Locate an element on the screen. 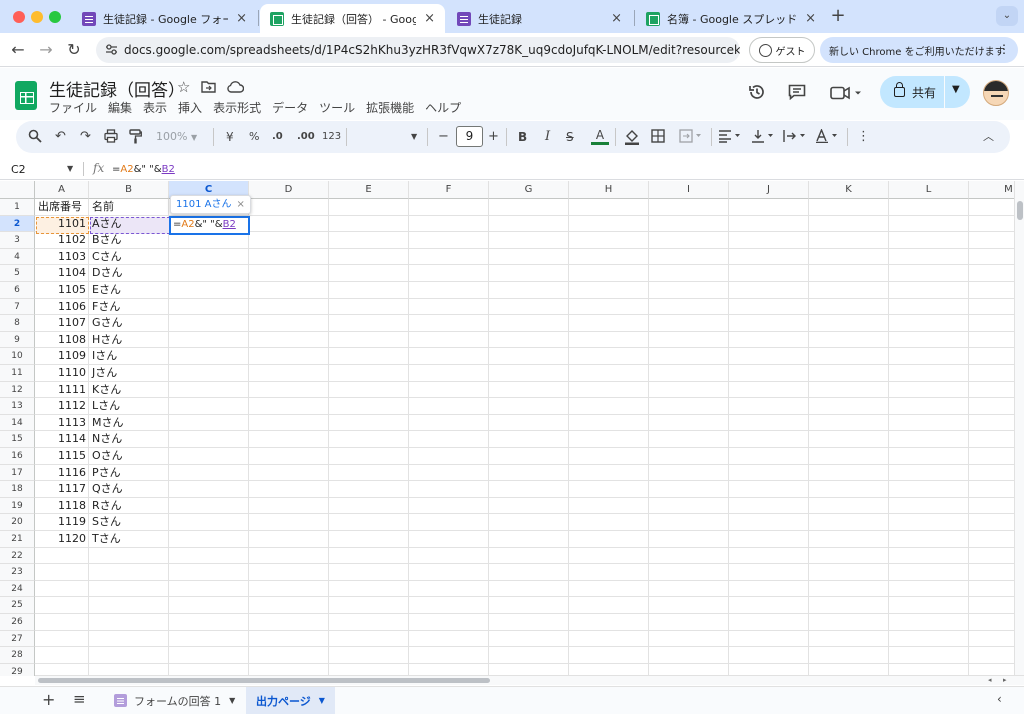  menu-format: 表示形式 is located at coordinates (237, 107).